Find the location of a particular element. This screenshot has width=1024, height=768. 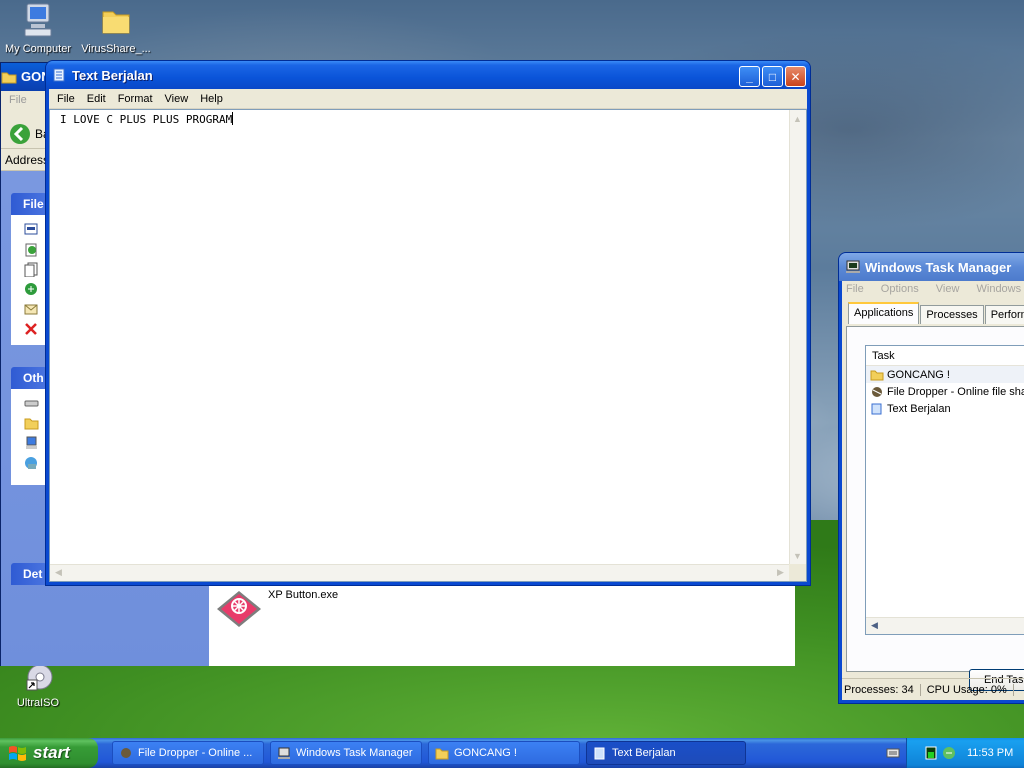

back-button: Ba is located at coordinates (29, 134).